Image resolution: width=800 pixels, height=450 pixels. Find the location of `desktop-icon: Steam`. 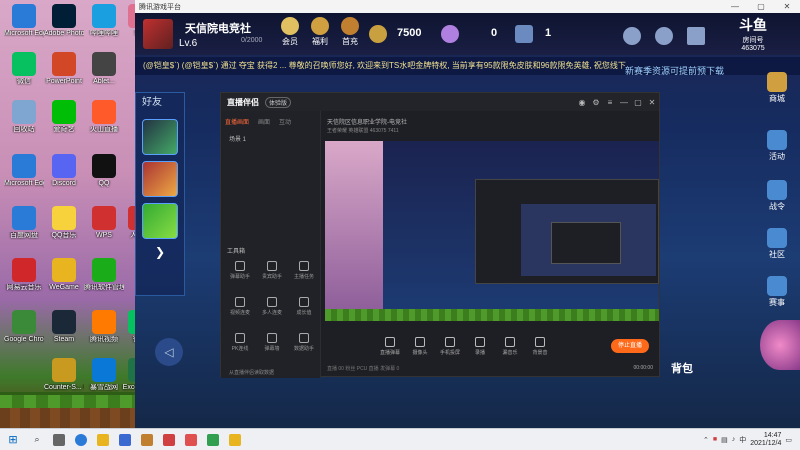

desktop-icon: Steam is located at coordinates (64, 327).